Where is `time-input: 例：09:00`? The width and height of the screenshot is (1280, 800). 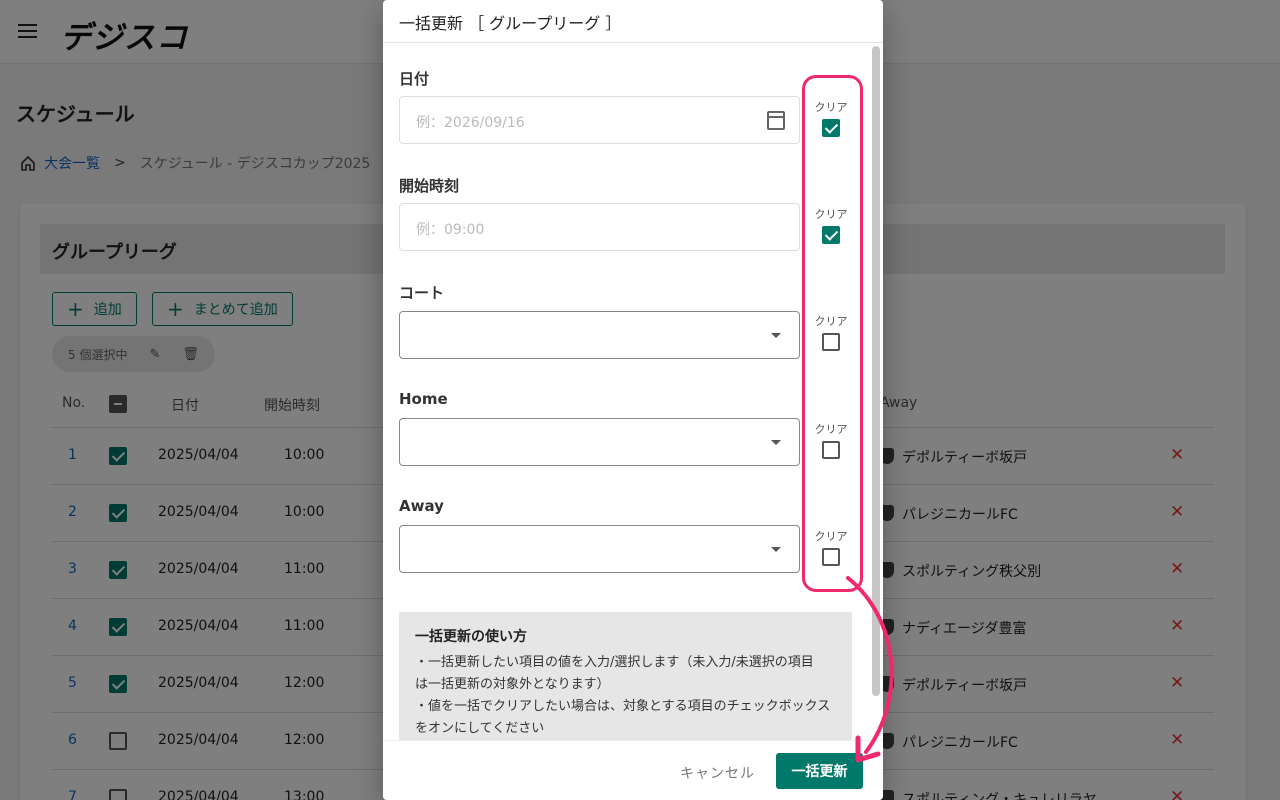 time-input: 例：09:00 is located at coordinates (599, 227).